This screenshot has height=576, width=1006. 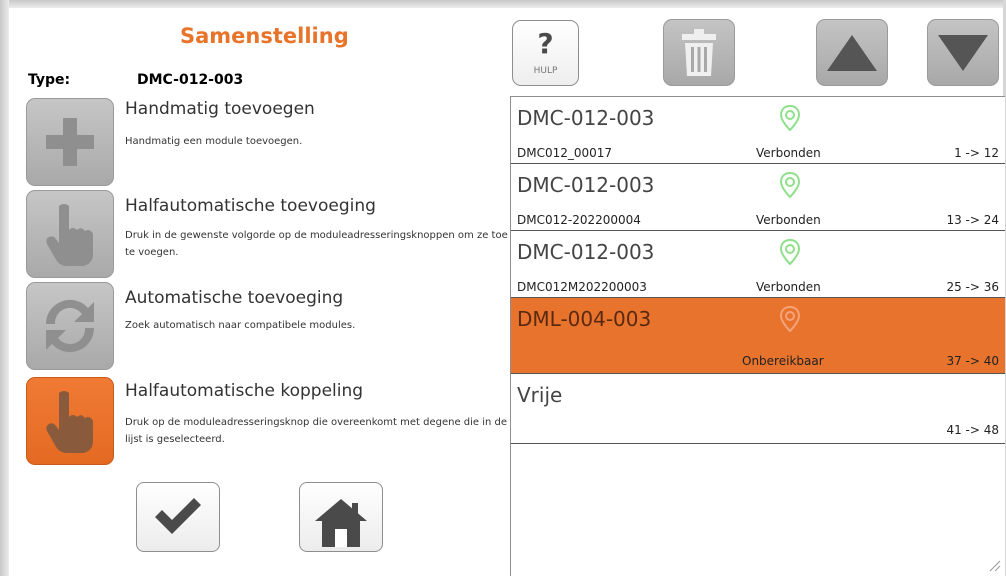 I want to click on address-range: 1 -> 12, so click(x=976, y=153).